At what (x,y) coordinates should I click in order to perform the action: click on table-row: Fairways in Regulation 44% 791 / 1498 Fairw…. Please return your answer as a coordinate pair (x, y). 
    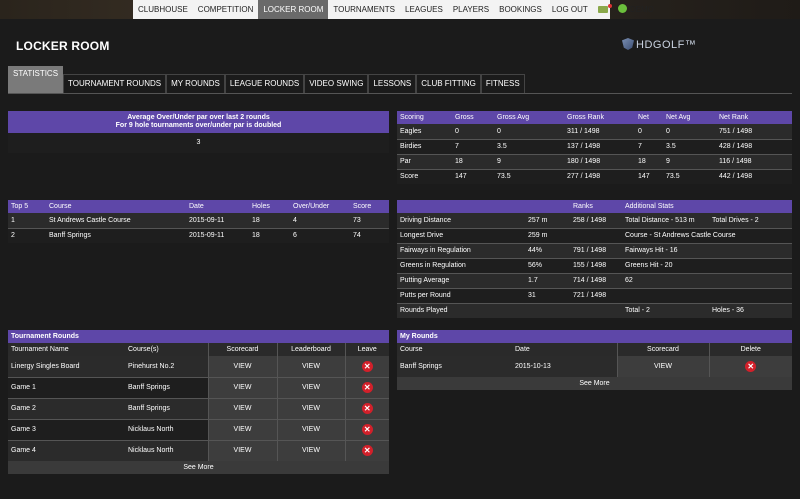
    Looking at the image, I should click on (594, 251).